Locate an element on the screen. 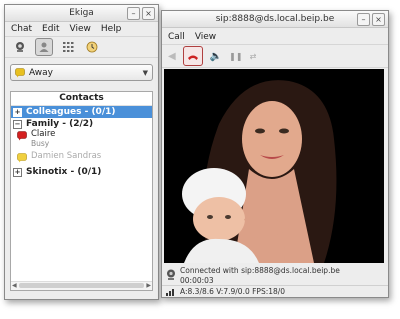  clock-icon is located at coordinates (92, 47).